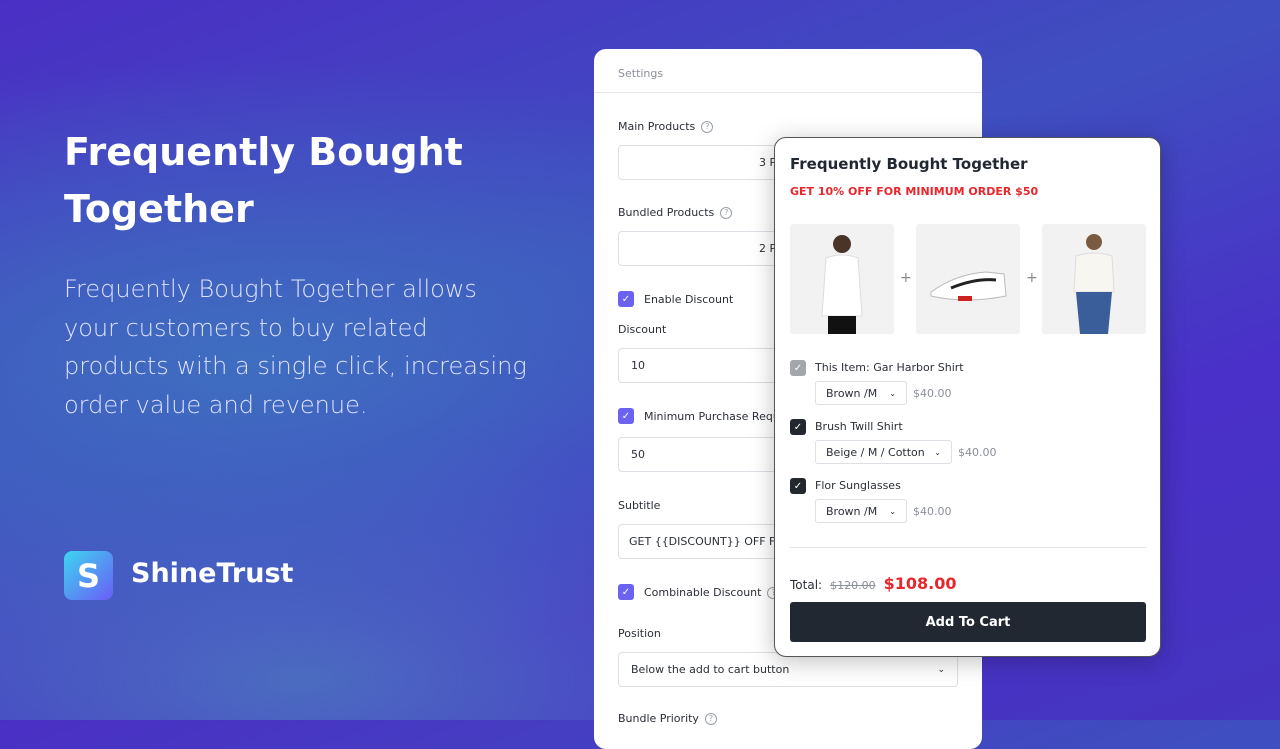 The image size is (1280, 749). I want to click on item-name: Brush Twill Shirt, so click(859, 426).